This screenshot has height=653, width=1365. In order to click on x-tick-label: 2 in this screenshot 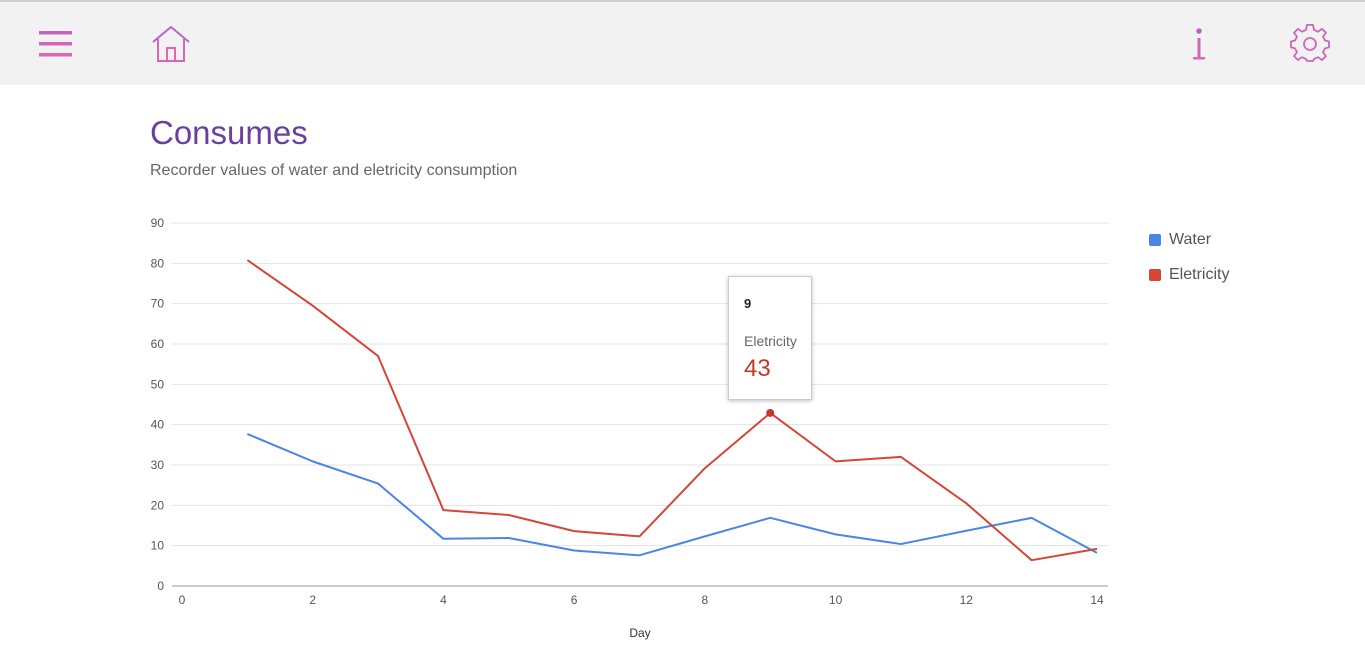, I will do `click(312, 600)`.